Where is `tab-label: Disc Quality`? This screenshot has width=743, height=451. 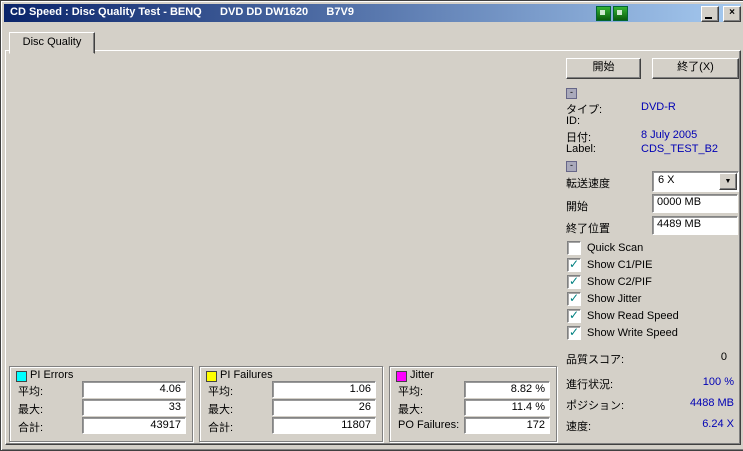 tab-label: Disc Quality is located at coordinates (52, 42).